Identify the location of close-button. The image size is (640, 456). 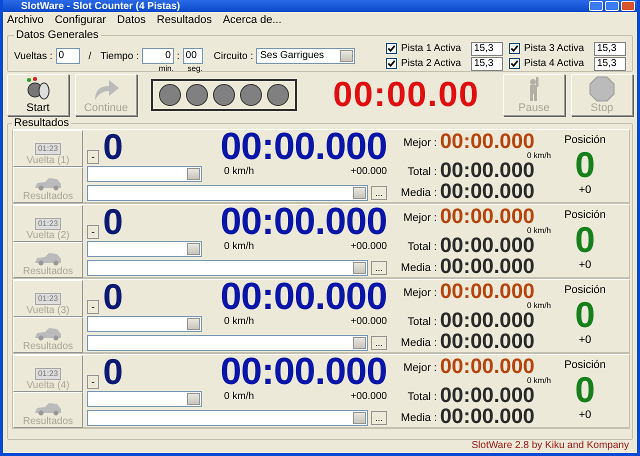
(628, 6).